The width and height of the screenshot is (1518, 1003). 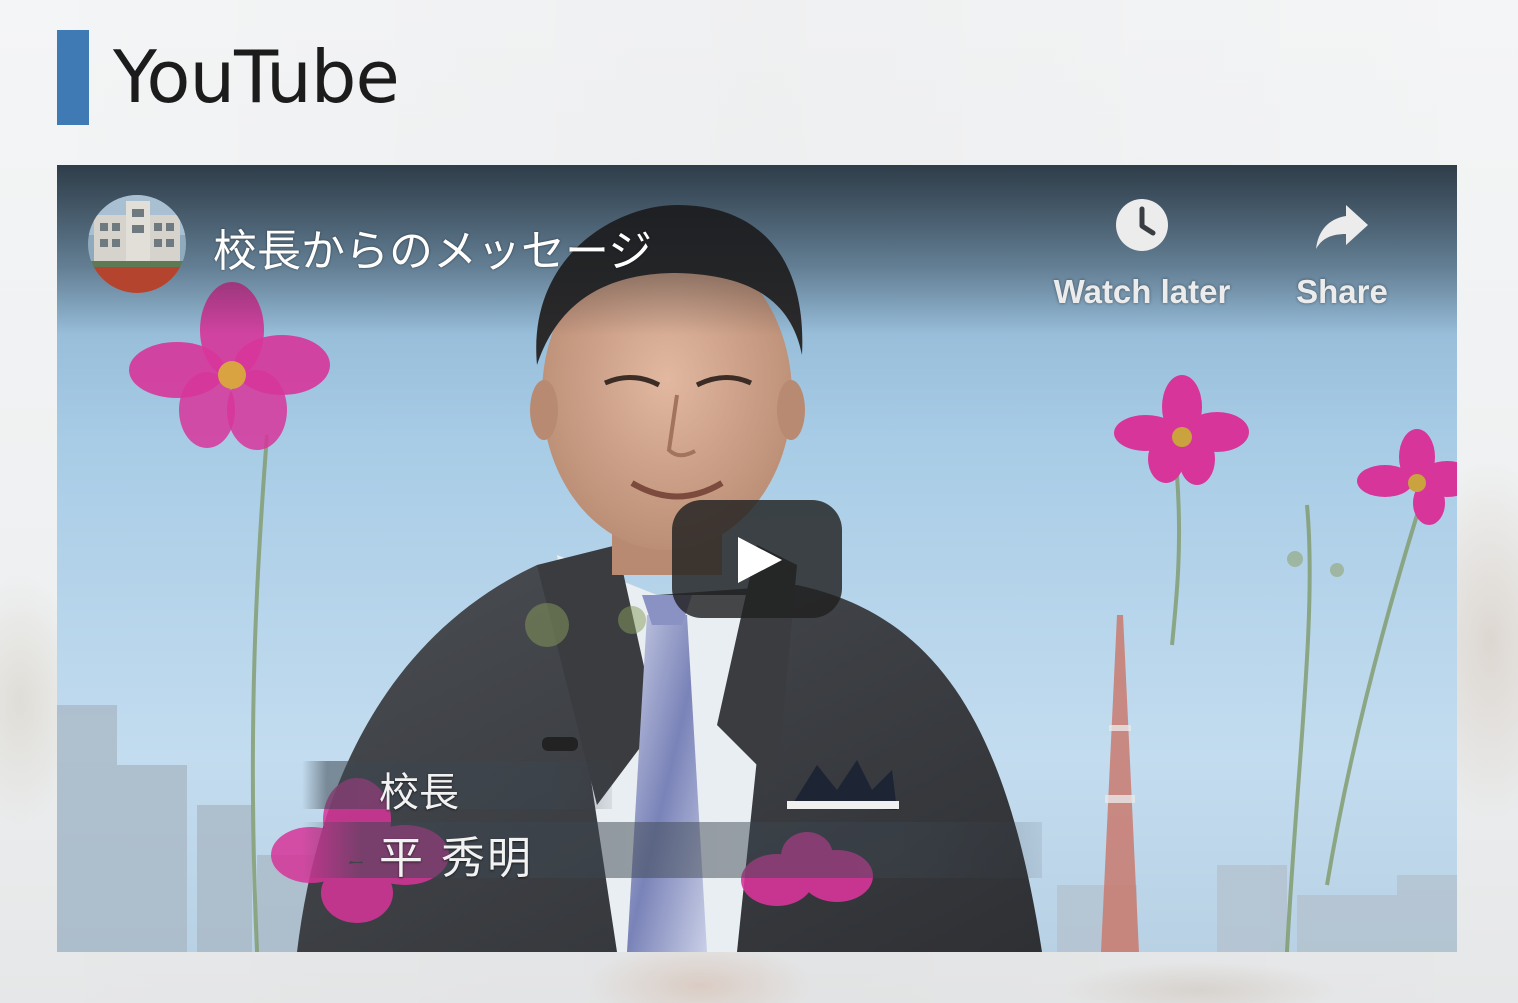 What do you see at coordinates (1142, 225) in the screenshot?
I see `clock-icon` at bounding box center [1142, 225].